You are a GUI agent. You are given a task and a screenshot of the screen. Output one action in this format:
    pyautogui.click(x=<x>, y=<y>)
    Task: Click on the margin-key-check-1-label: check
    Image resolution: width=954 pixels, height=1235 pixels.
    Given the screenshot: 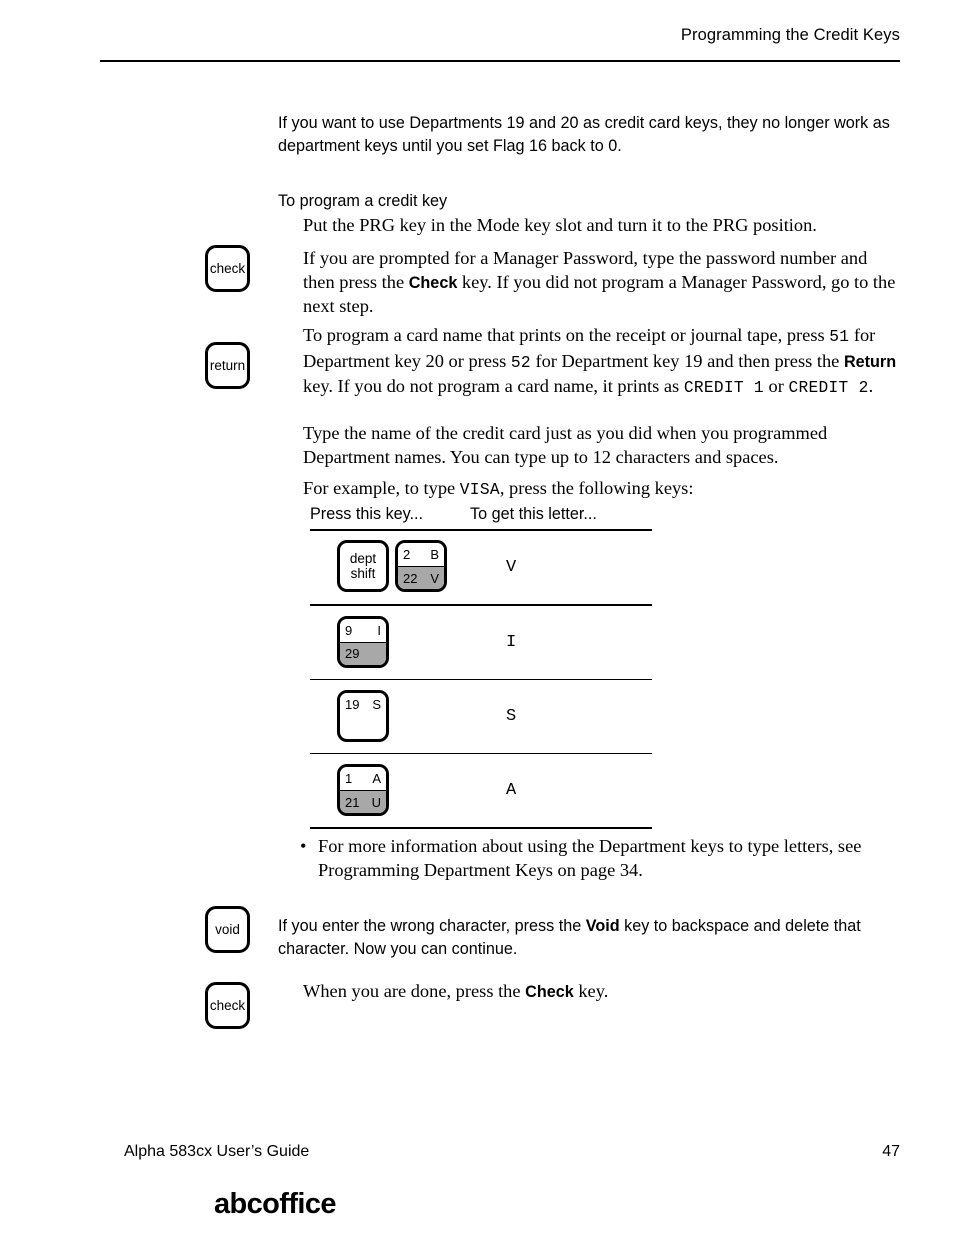 What is the action you would take?
    pyautogui.click(x=227, y=268)
    